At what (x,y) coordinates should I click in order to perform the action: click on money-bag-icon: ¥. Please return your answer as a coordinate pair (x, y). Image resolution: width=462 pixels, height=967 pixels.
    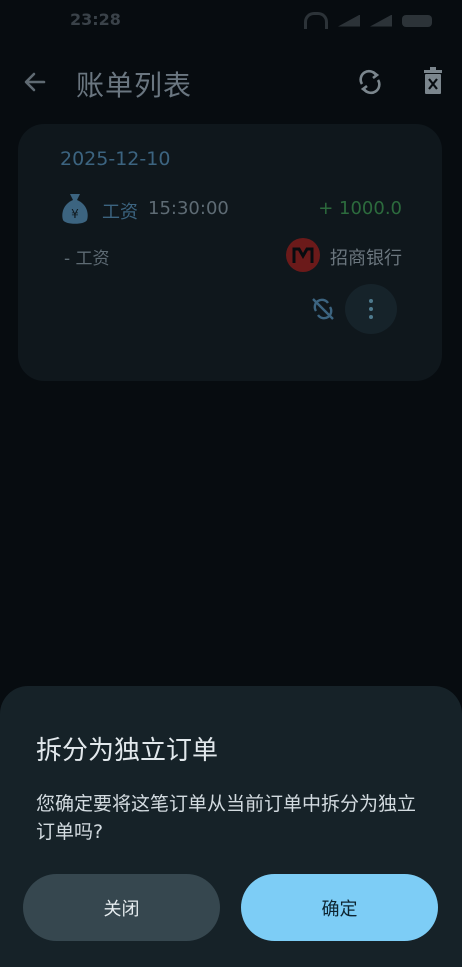
    Looking at the image, I should click on (75, 209).